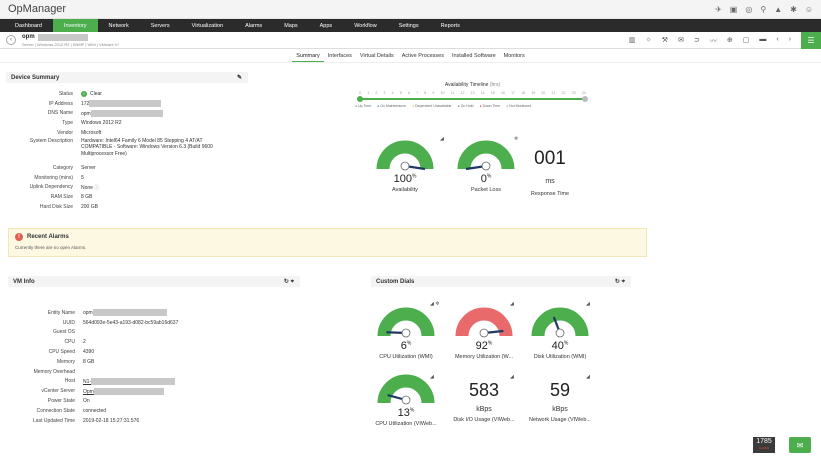  I want to click on edit-icon: ✎, so click(239, 77).